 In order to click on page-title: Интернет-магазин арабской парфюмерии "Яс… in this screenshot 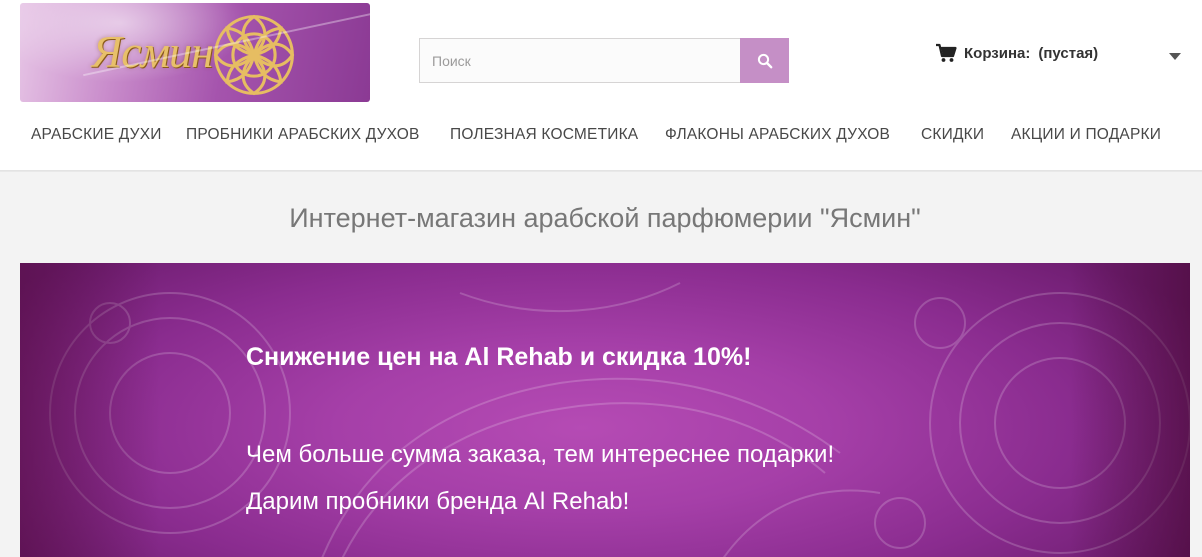, I will do `click(605, 218)`.